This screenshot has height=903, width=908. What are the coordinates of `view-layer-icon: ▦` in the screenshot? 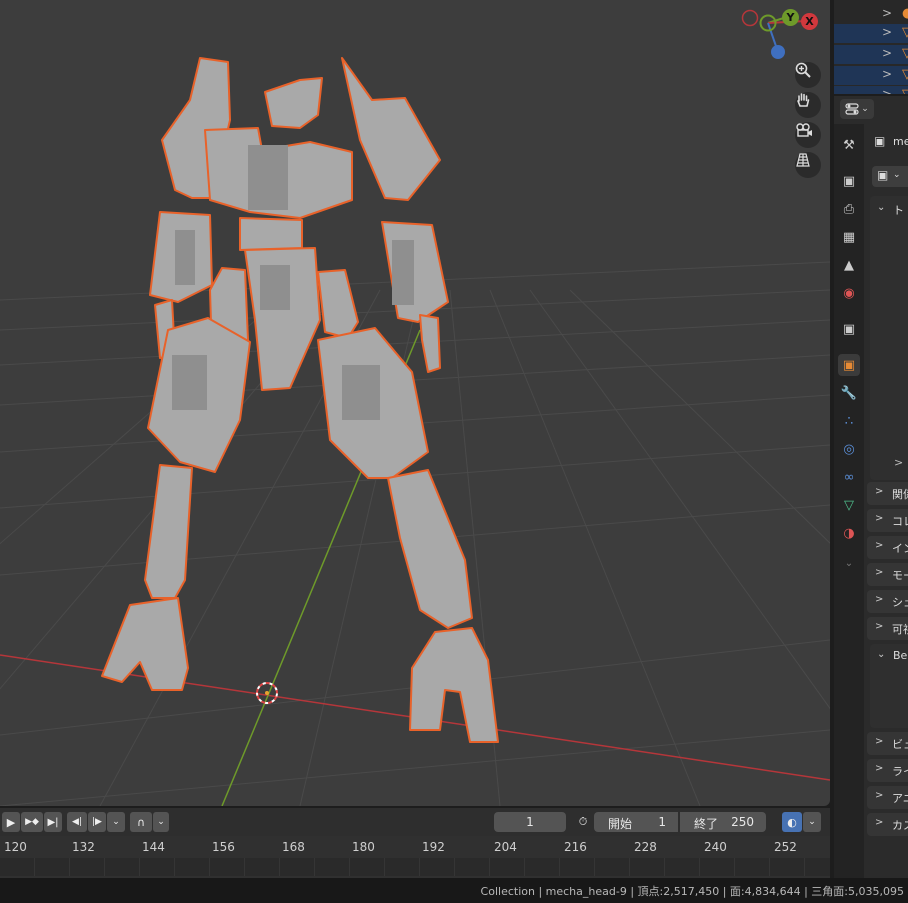 It's located at (849, 237).